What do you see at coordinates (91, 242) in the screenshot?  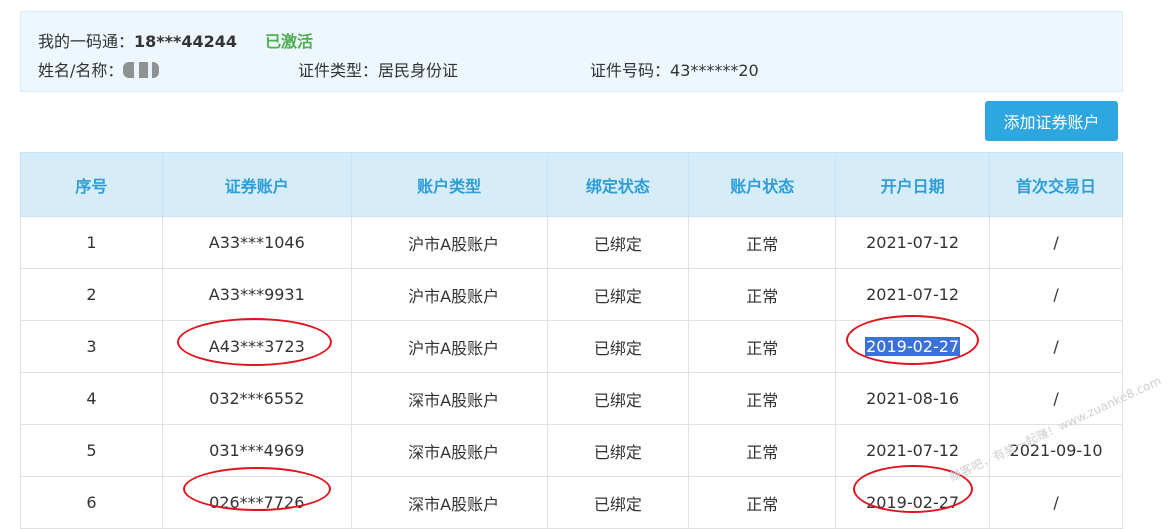 I see `cell-no: 1` at bounding box center [91, 242].